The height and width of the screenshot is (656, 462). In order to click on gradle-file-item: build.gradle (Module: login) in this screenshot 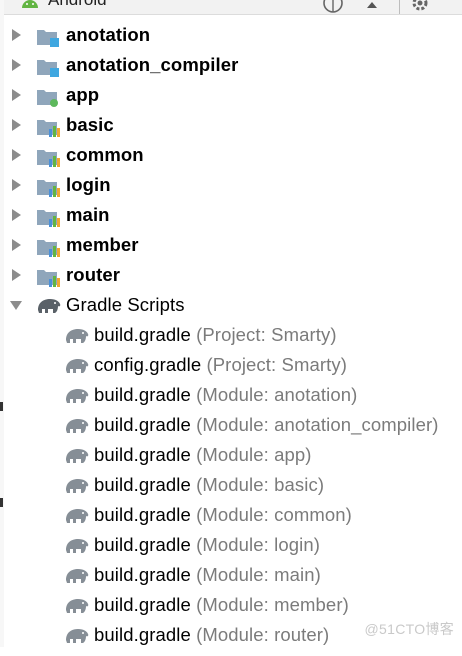, I will do `click(231, 545)`.